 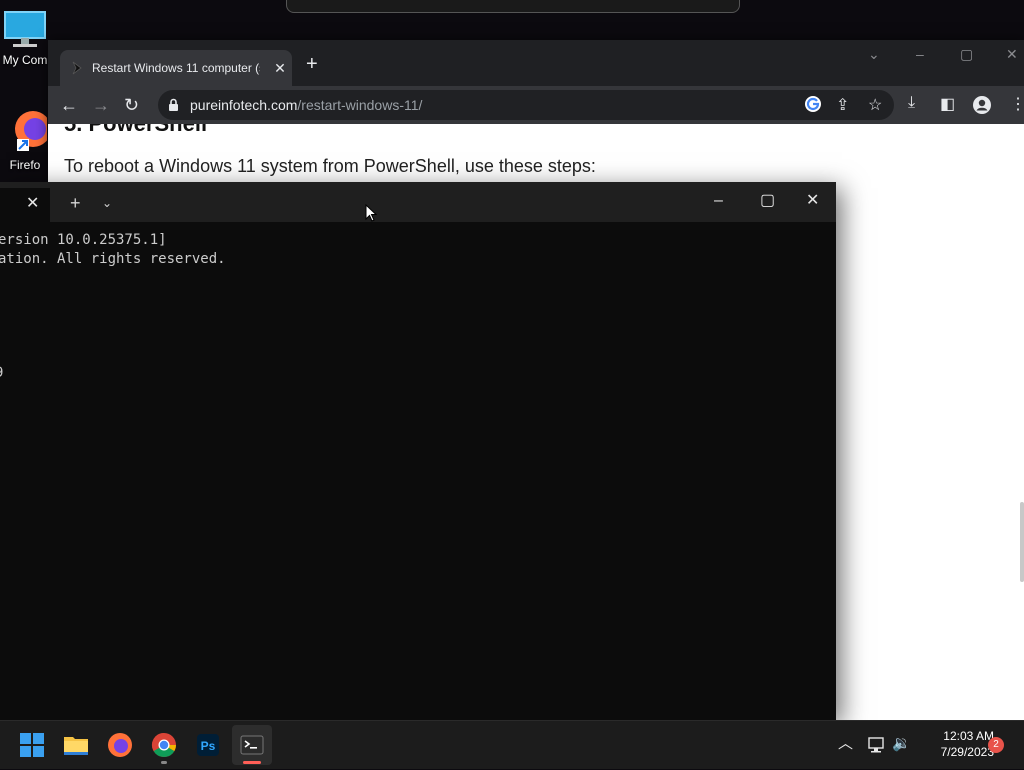 I want to click on favicon-icon, so click(x=77, y=68).